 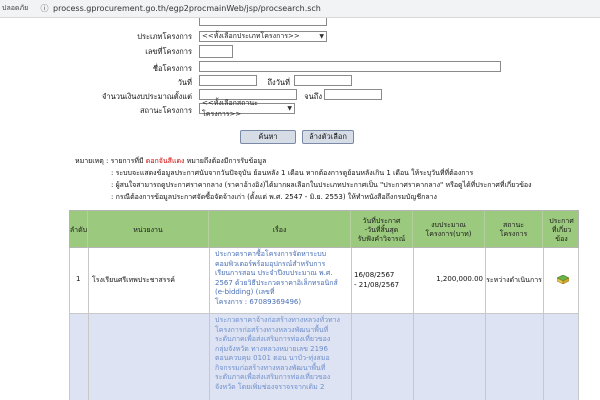 I want to click on red-asterisk-text: ดอกจันสีแดง, so click(x=165, y=161).